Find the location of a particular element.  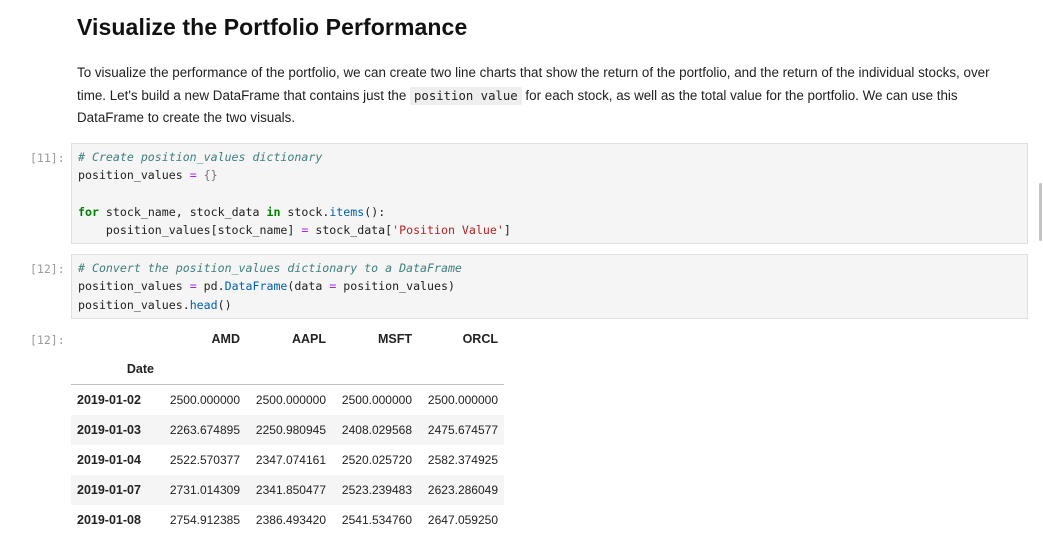

output-execution-count: [12]: is located at coordinates (47, 340).